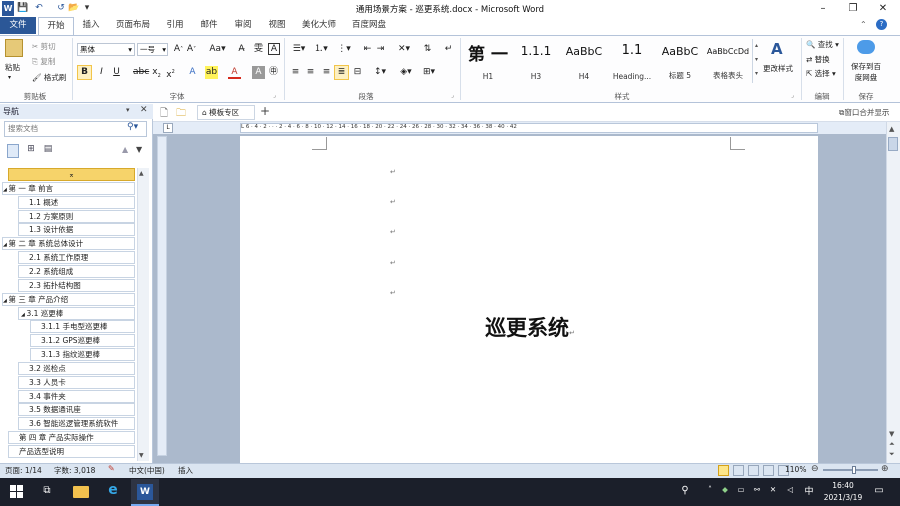 The height and width of the screenshot is (506, 900). Describe the element at coordinates (892, 444) in the screenshot. I see `prev-page-icon: ⏶` at that location.